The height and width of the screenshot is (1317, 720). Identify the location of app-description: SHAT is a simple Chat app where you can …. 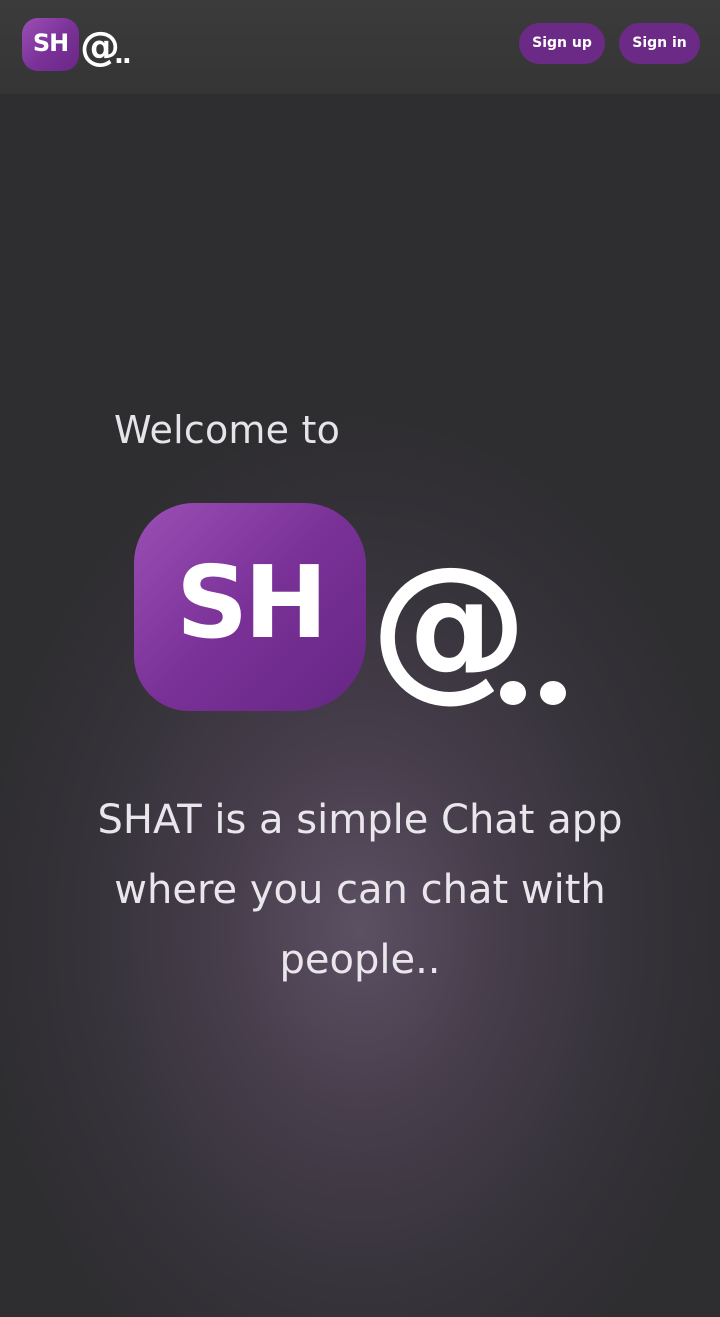
(360, 890).